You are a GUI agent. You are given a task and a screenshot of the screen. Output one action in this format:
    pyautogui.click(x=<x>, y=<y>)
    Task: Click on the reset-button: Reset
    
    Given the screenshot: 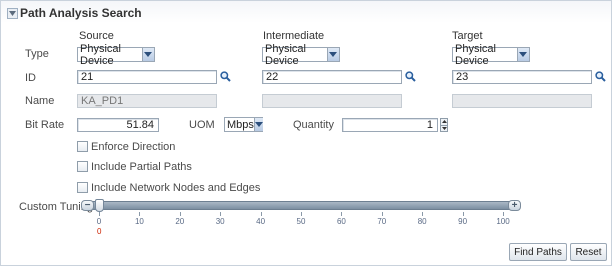 What is the action you would take?
    pyautogui.click(x=588, y=252)
    